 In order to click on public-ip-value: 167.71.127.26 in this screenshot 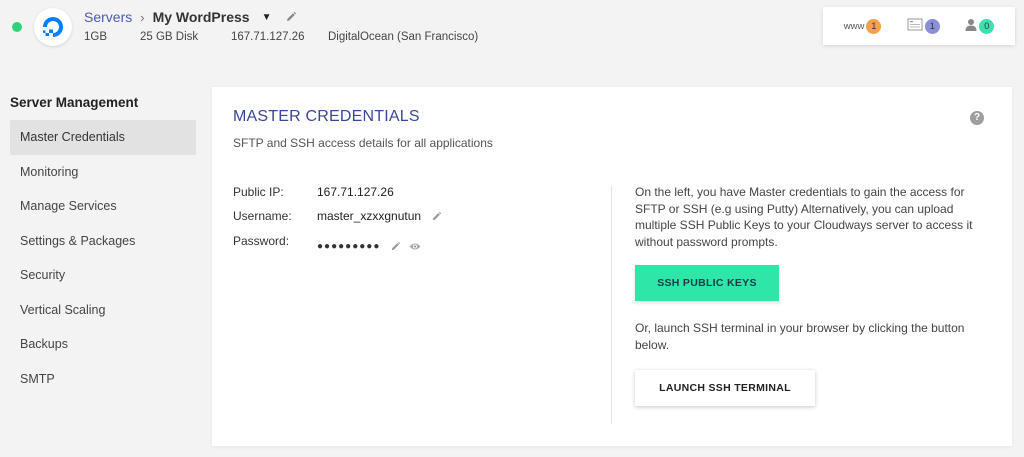, I will do `click(355, 192)`.